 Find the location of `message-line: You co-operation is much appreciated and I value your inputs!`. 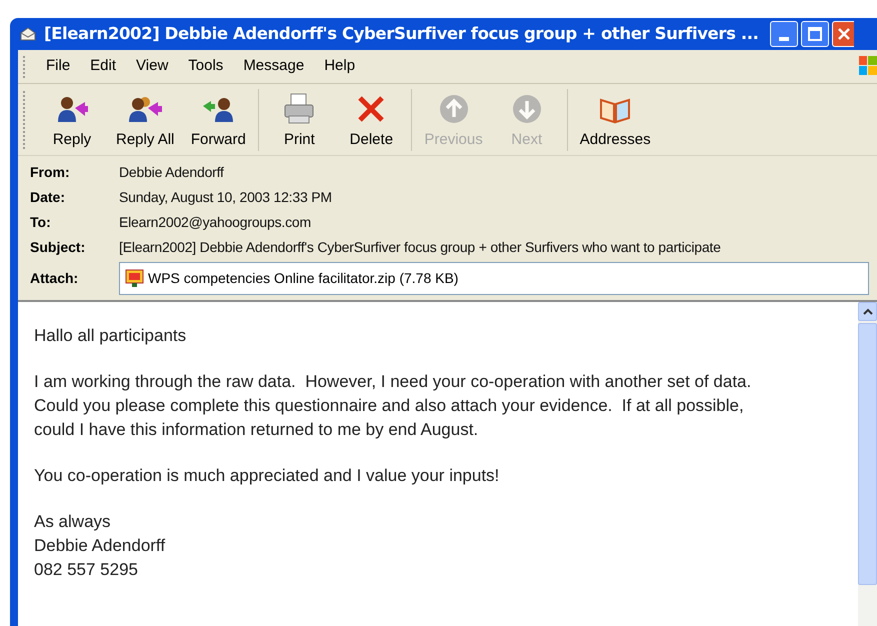

message-line: You co-operation is much appreciated and I value your inputs! is located at coordinates (267, 476).